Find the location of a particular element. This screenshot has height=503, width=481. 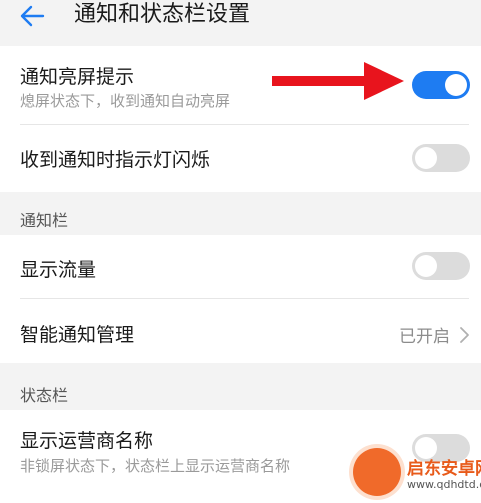

list-item-show-traffic: 显示流量 is located at coordinates (240, 266).